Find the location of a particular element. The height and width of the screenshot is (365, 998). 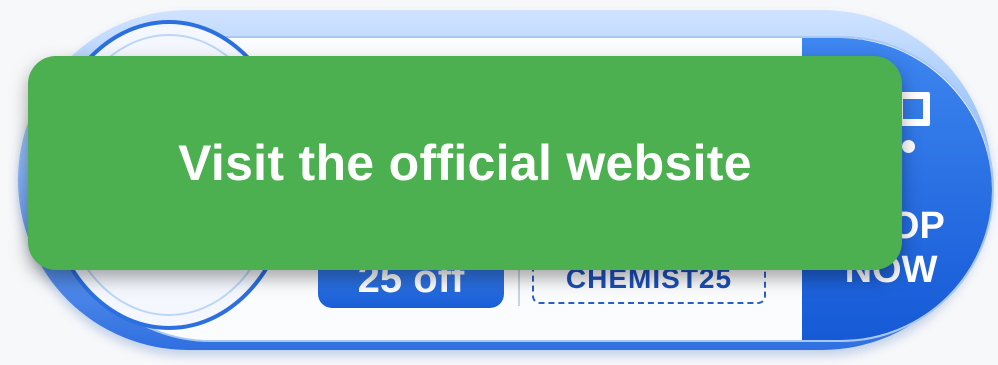

visit-official-website-label: Visit the official website is located at coordinates (465, 163).